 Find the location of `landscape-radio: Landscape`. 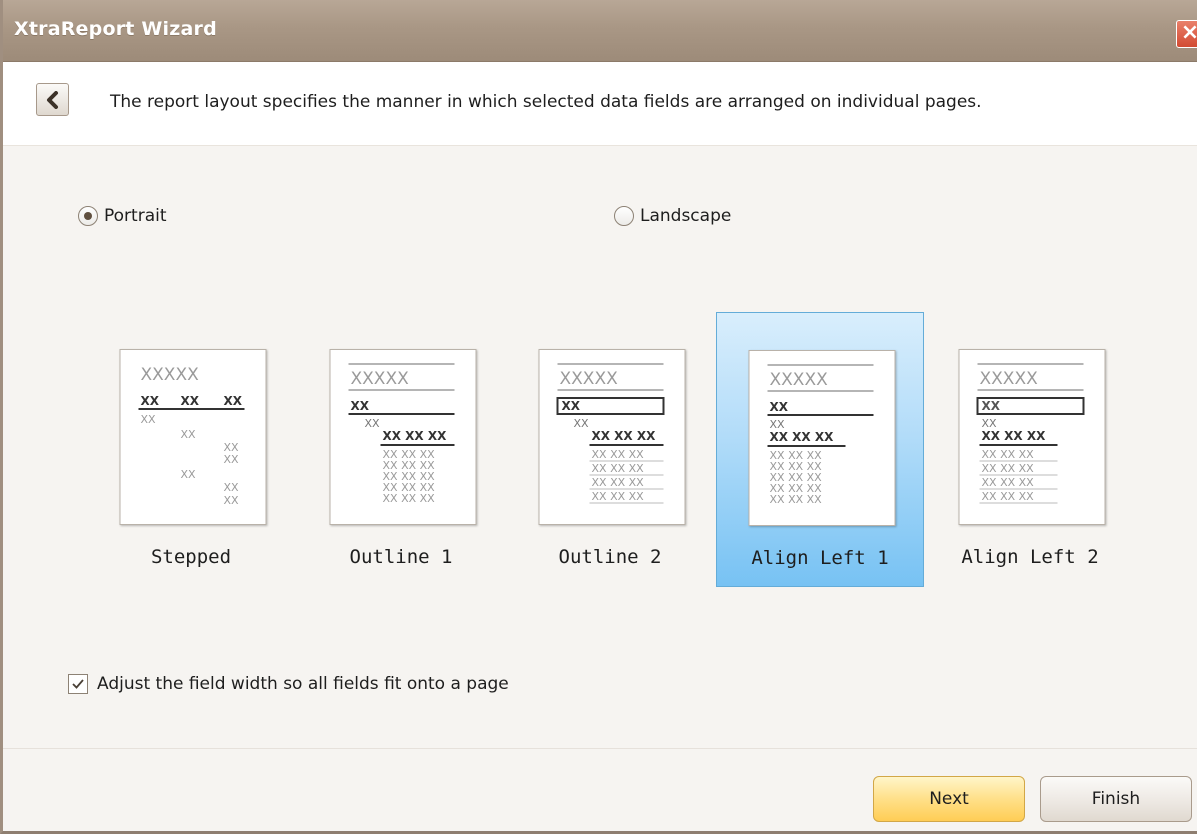

landscape-radio: Landscape is located at coordinates (672, 216).